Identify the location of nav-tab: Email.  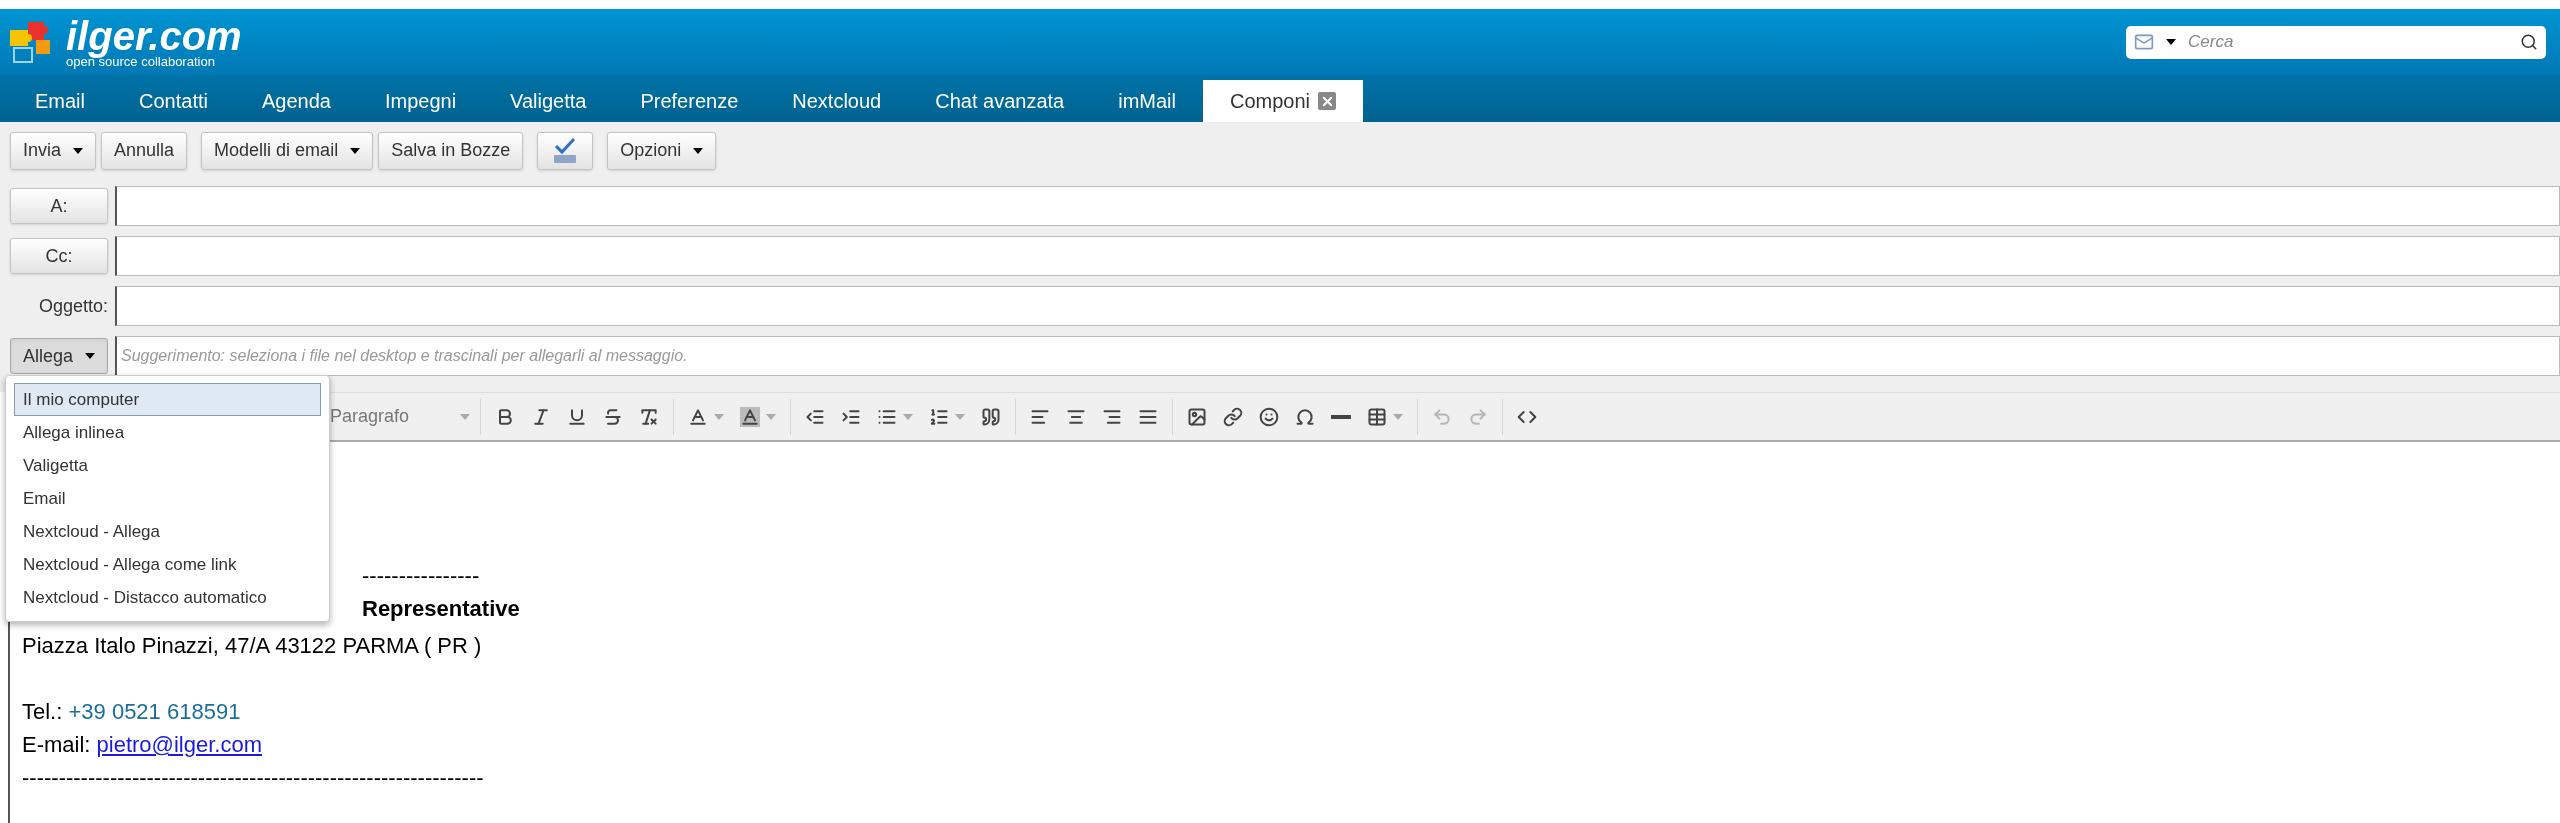
(60, 101).